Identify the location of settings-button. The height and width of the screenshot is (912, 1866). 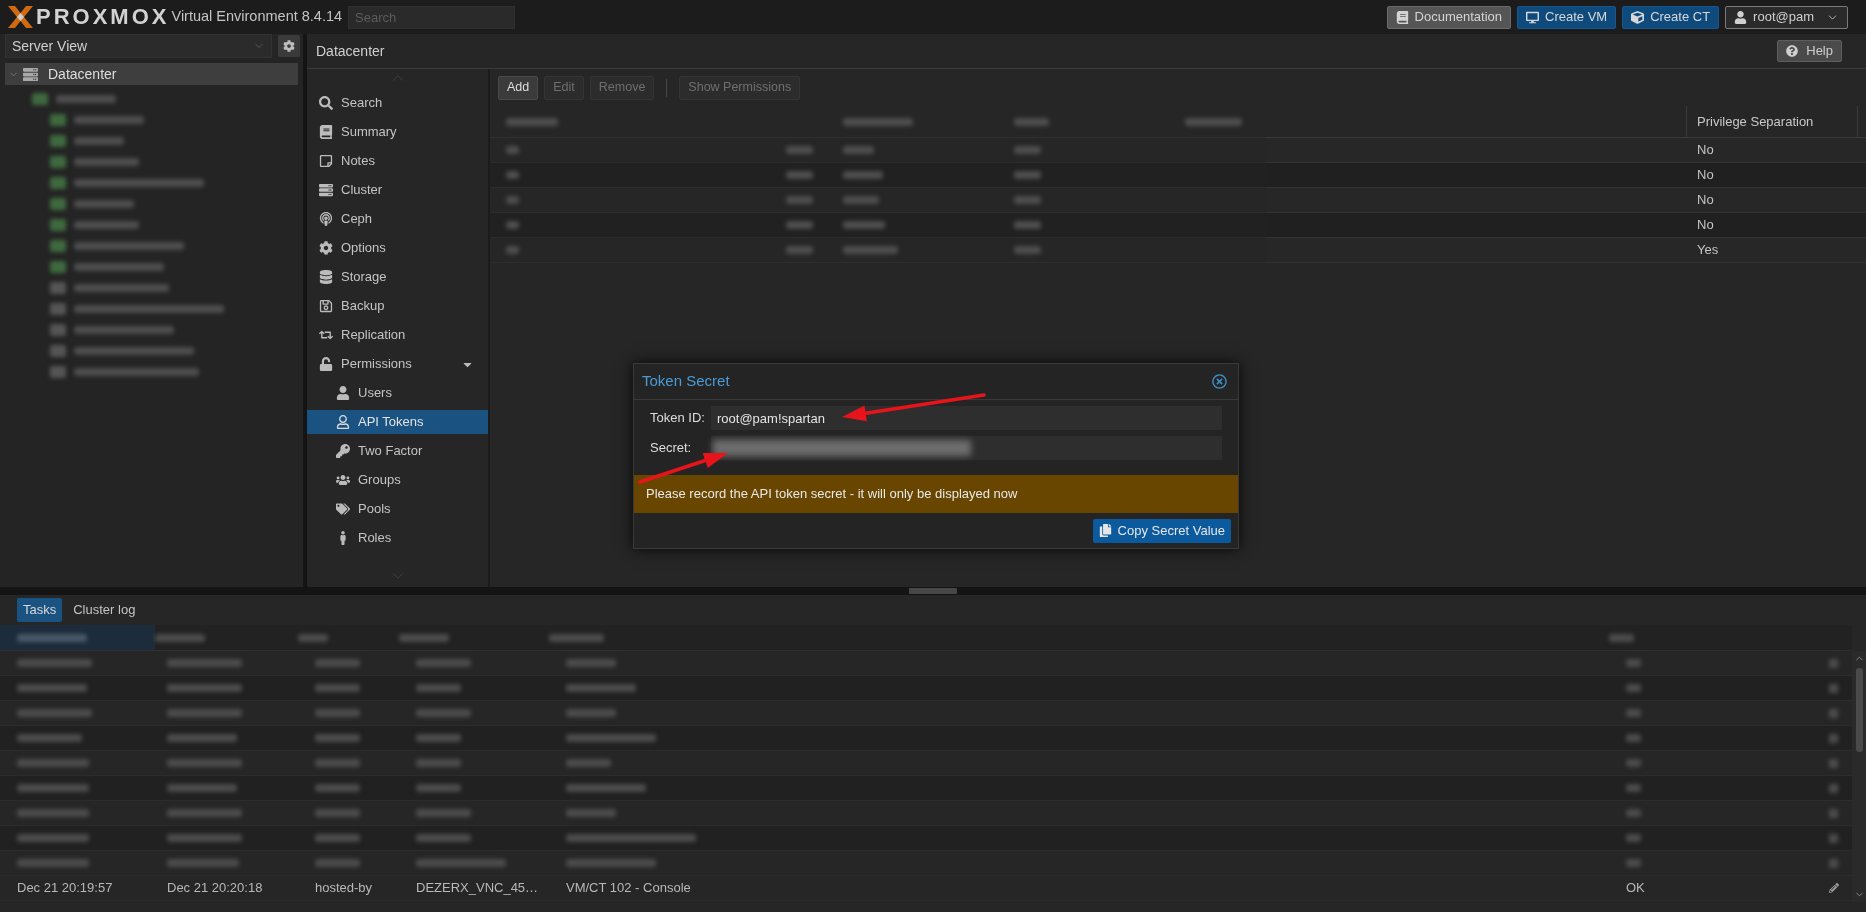
(289, 46).